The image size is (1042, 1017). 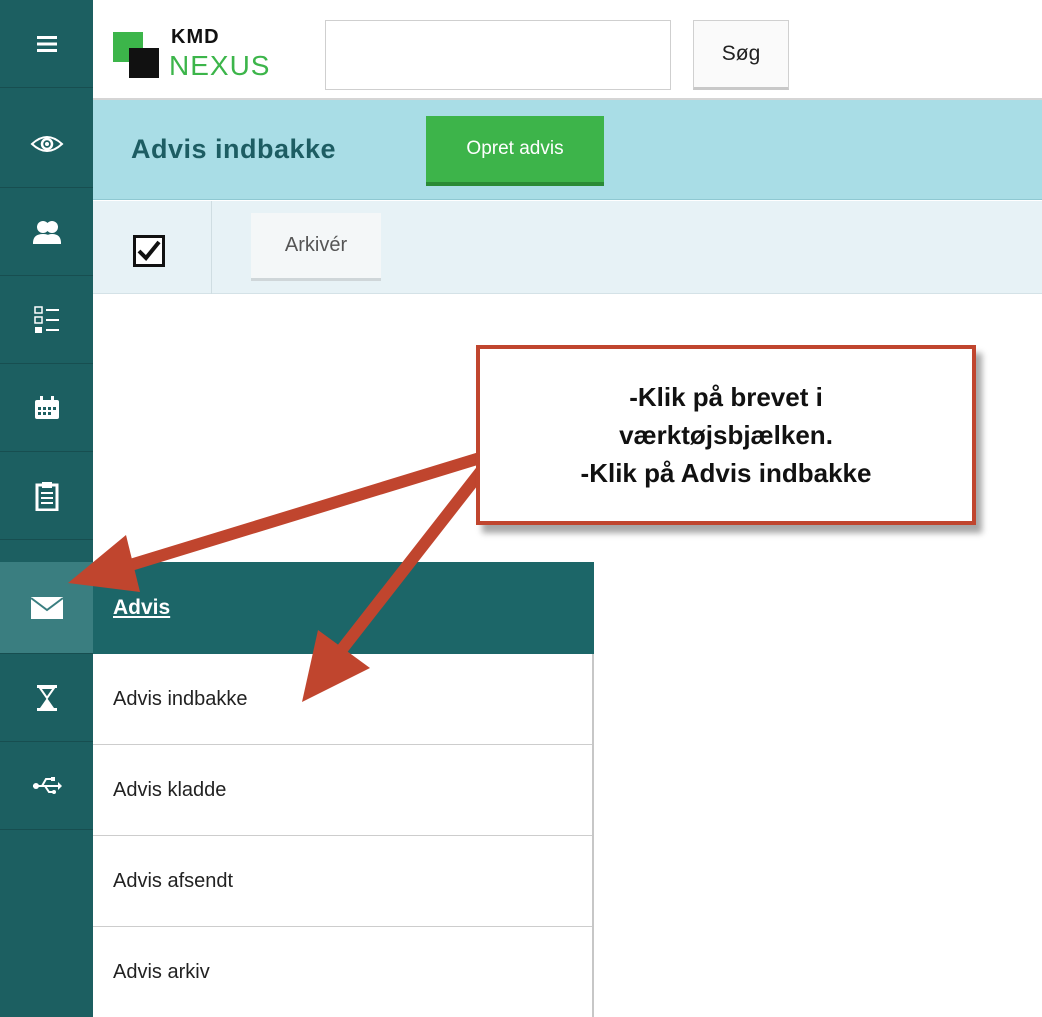 I want to click on rail-menu-button, so click(x=46, y=44).